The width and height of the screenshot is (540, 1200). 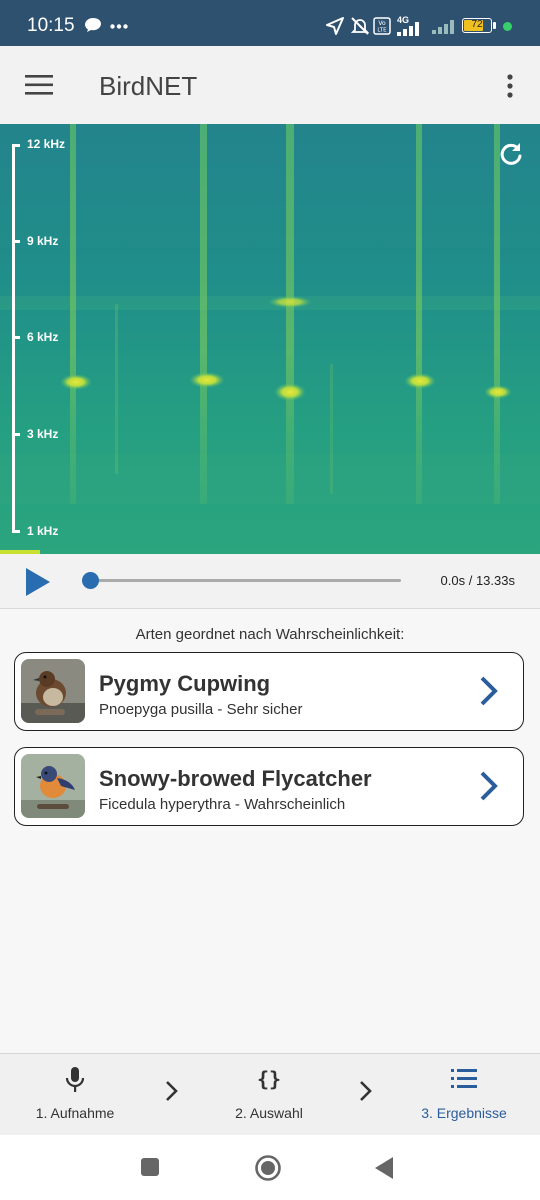 What do you see at coordinates (235, 778) in the screenshot?
I see `species-common-name: Snowy-browed Flycatcher` at bounding box center [235, 778].